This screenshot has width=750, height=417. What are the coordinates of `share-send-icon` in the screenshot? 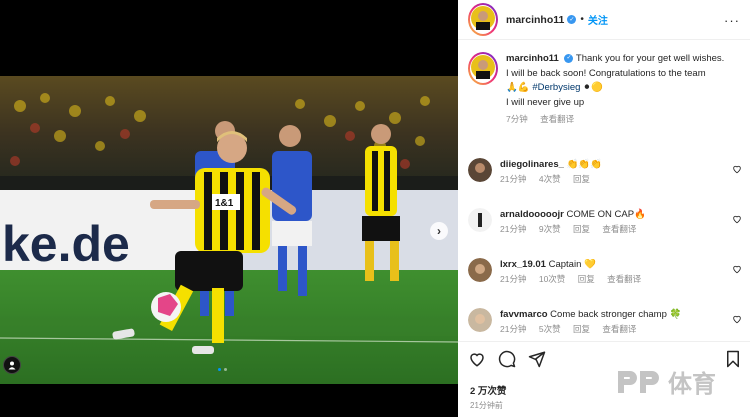 It's located at (537, 359).